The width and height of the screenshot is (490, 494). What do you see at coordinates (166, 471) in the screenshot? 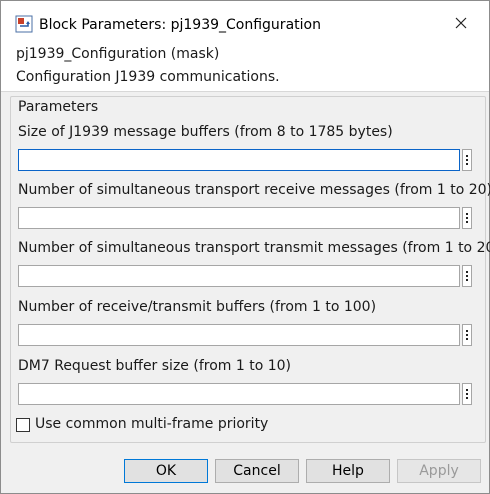
I see `ok-button: OK` at bounding box center [166, 471].